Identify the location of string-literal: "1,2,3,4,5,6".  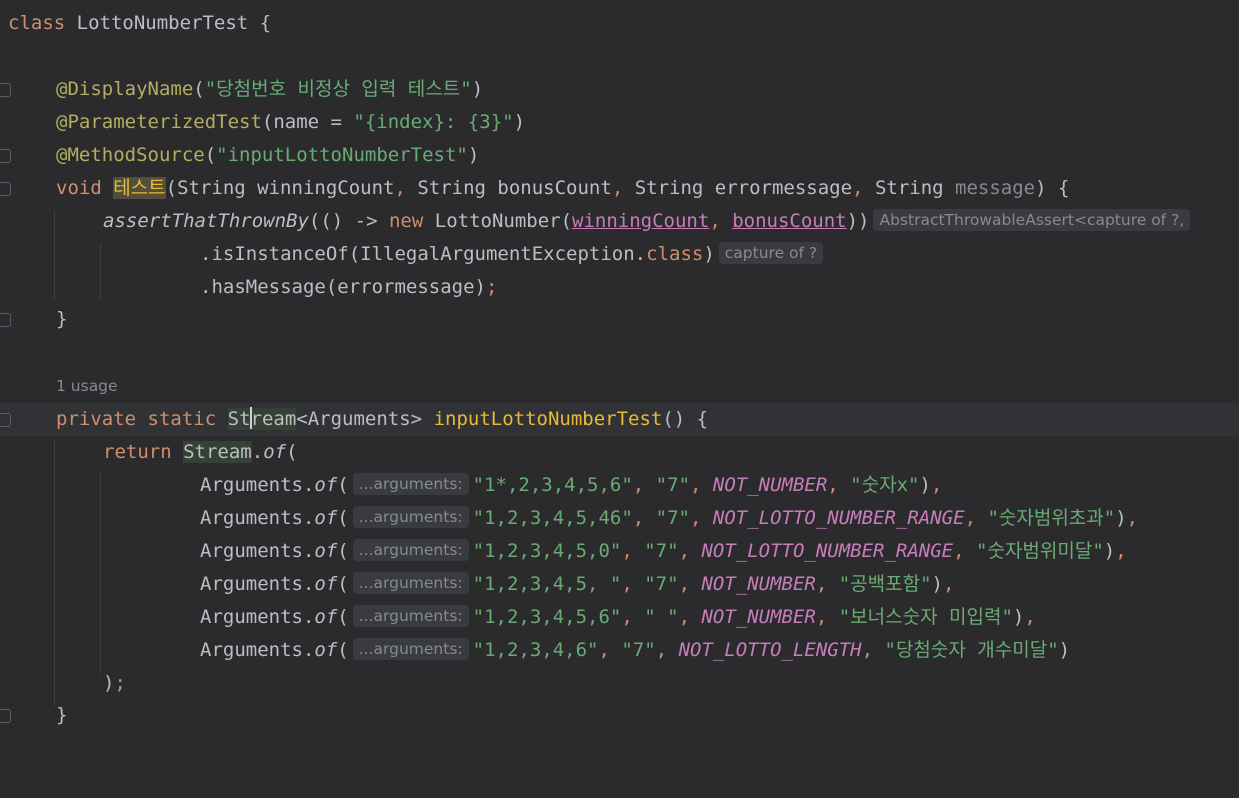
(547, 617).